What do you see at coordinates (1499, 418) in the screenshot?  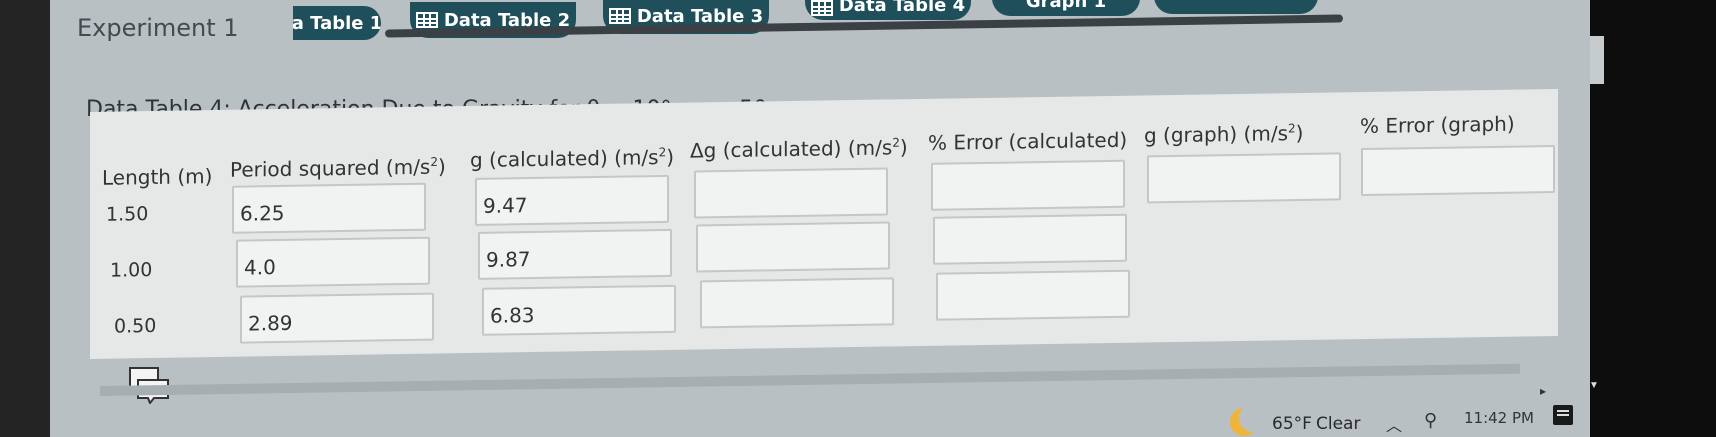 I see `taskbar-clock: 11:42 PM` at bounding box center [1499, 418].